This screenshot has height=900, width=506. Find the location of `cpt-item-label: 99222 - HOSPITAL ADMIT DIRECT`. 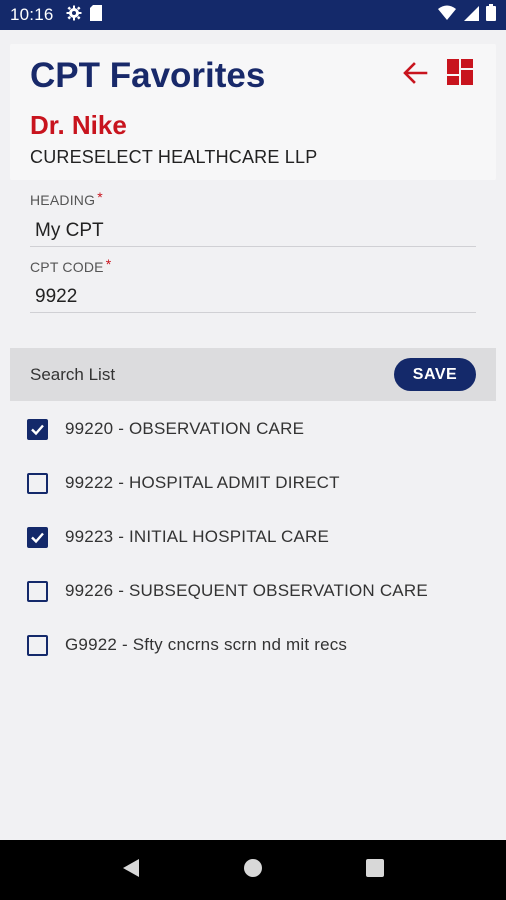

cpt-item-label: 99222 - HOSPITAL ADMIT DIRECT is located at coordinates (202, 482).